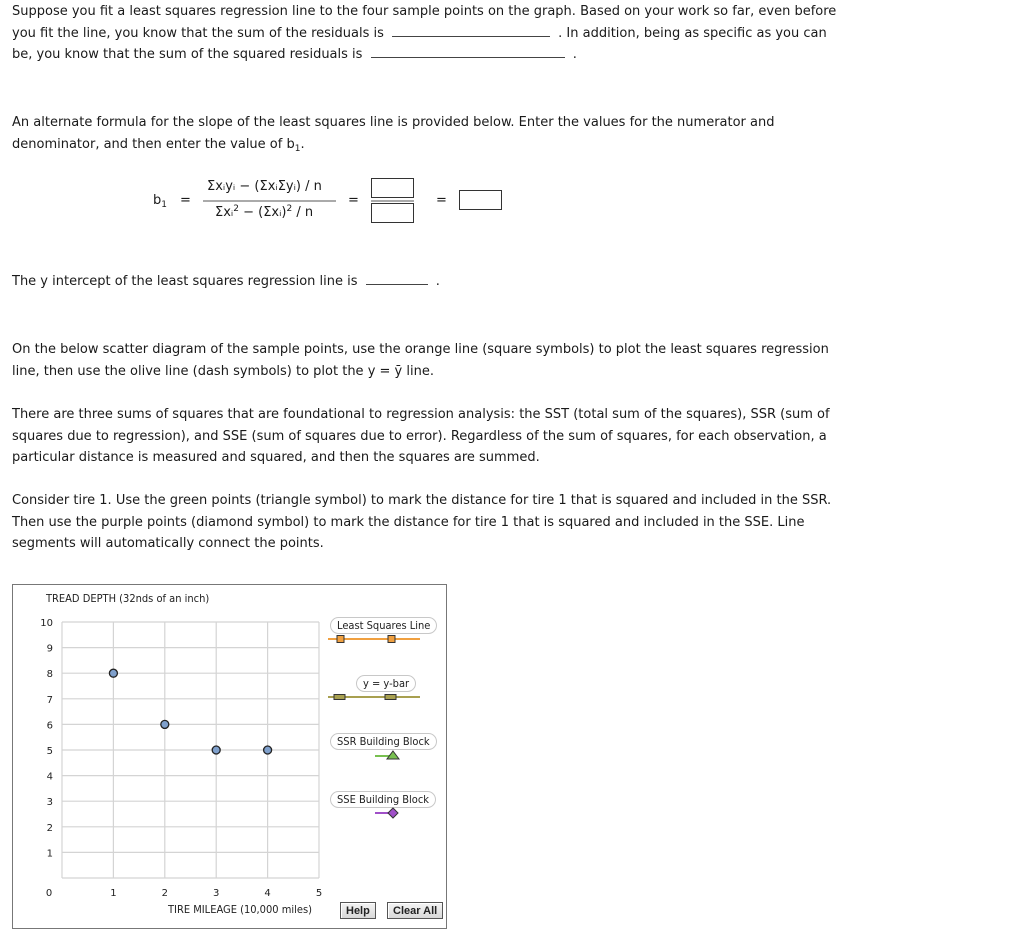 The width and height of the screenshot is (1024, 930). I want to click on formula-numerator: Σxᵢyᵢ − (ΣxᵢΣyᵢ) / n, so click(264, 186).